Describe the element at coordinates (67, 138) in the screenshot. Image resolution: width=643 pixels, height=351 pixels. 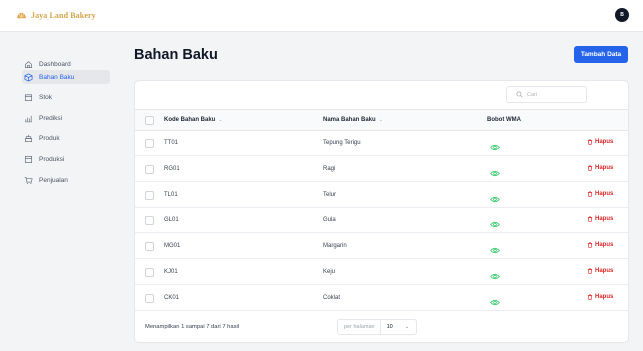
I see `sidebar-item-produk: Produk` at that location.